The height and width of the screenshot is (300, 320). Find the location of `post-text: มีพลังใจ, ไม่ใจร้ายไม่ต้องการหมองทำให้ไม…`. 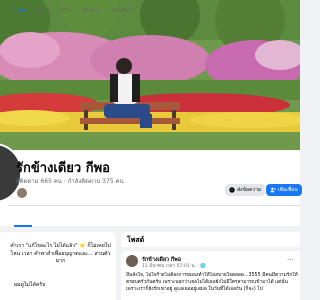

post-text: มีพลังใจ, ไม่ใจร้ายไม่ต้องการหมองทำให้ไม… is located at coordinates (212, 282).